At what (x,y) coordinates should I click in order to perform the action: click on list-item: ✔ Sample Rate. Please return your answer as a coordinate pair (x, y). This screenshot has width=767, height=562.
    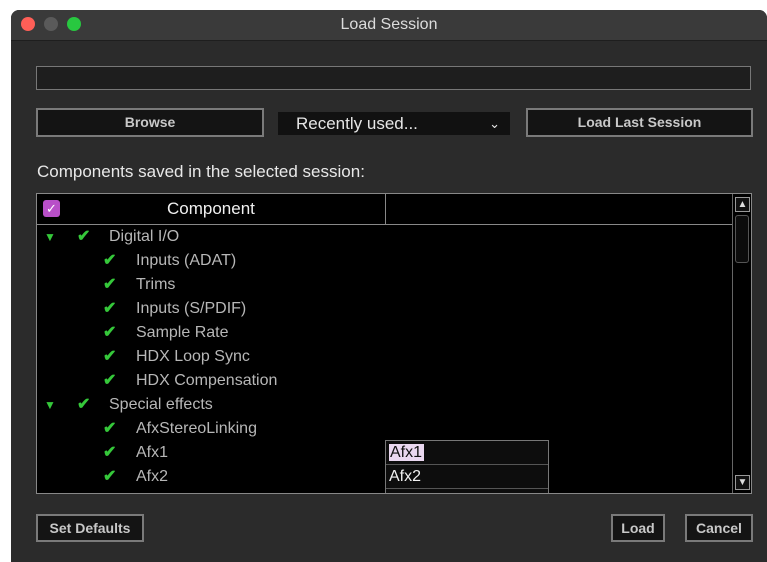
    Looking at the image, I should click on (382, 333).